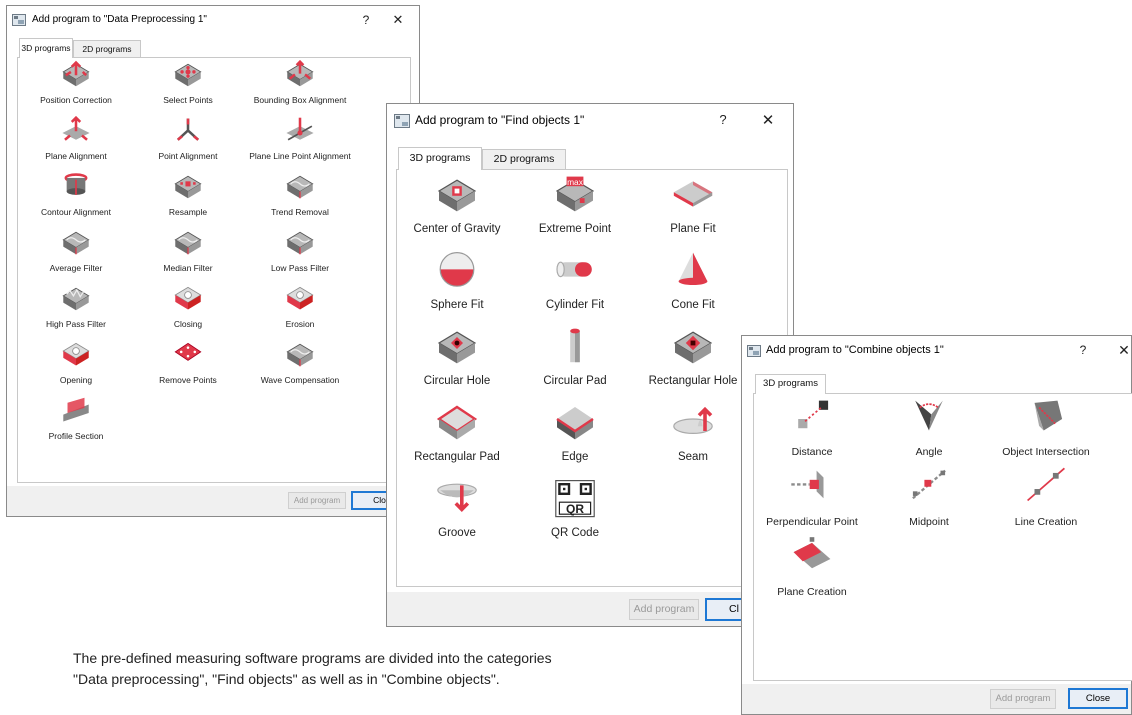 The image size is (1132, 715). I want to click on extreme-point-icon: max, so click(575, 194).